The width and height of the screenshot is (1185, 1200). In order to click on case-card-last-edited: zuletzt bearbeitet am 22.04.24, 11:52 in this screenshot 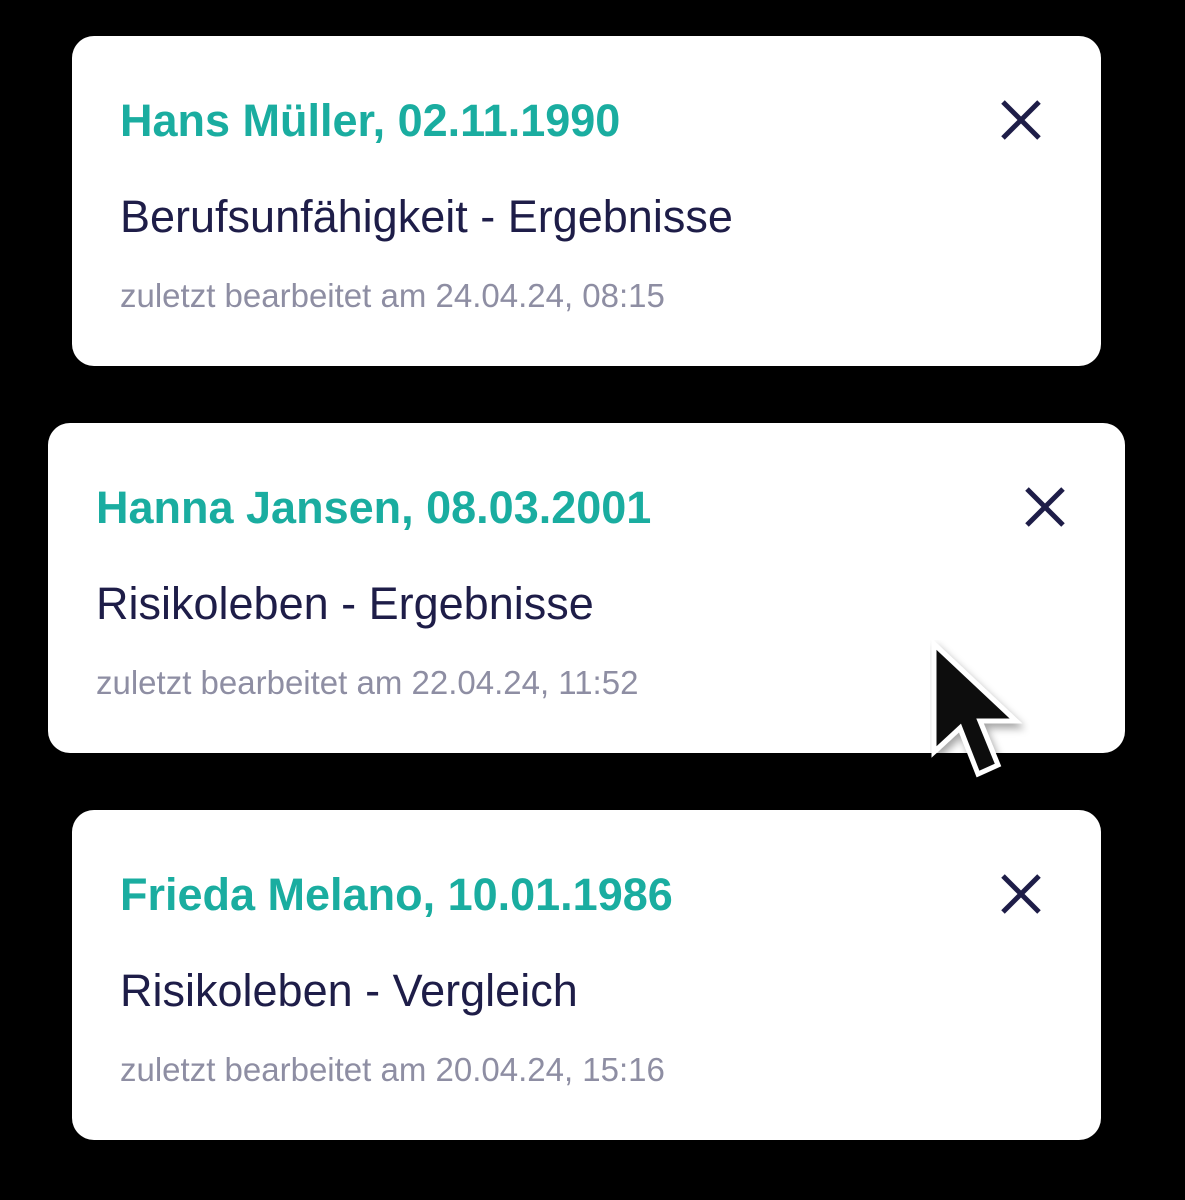, I will do `click(367, 682)`.